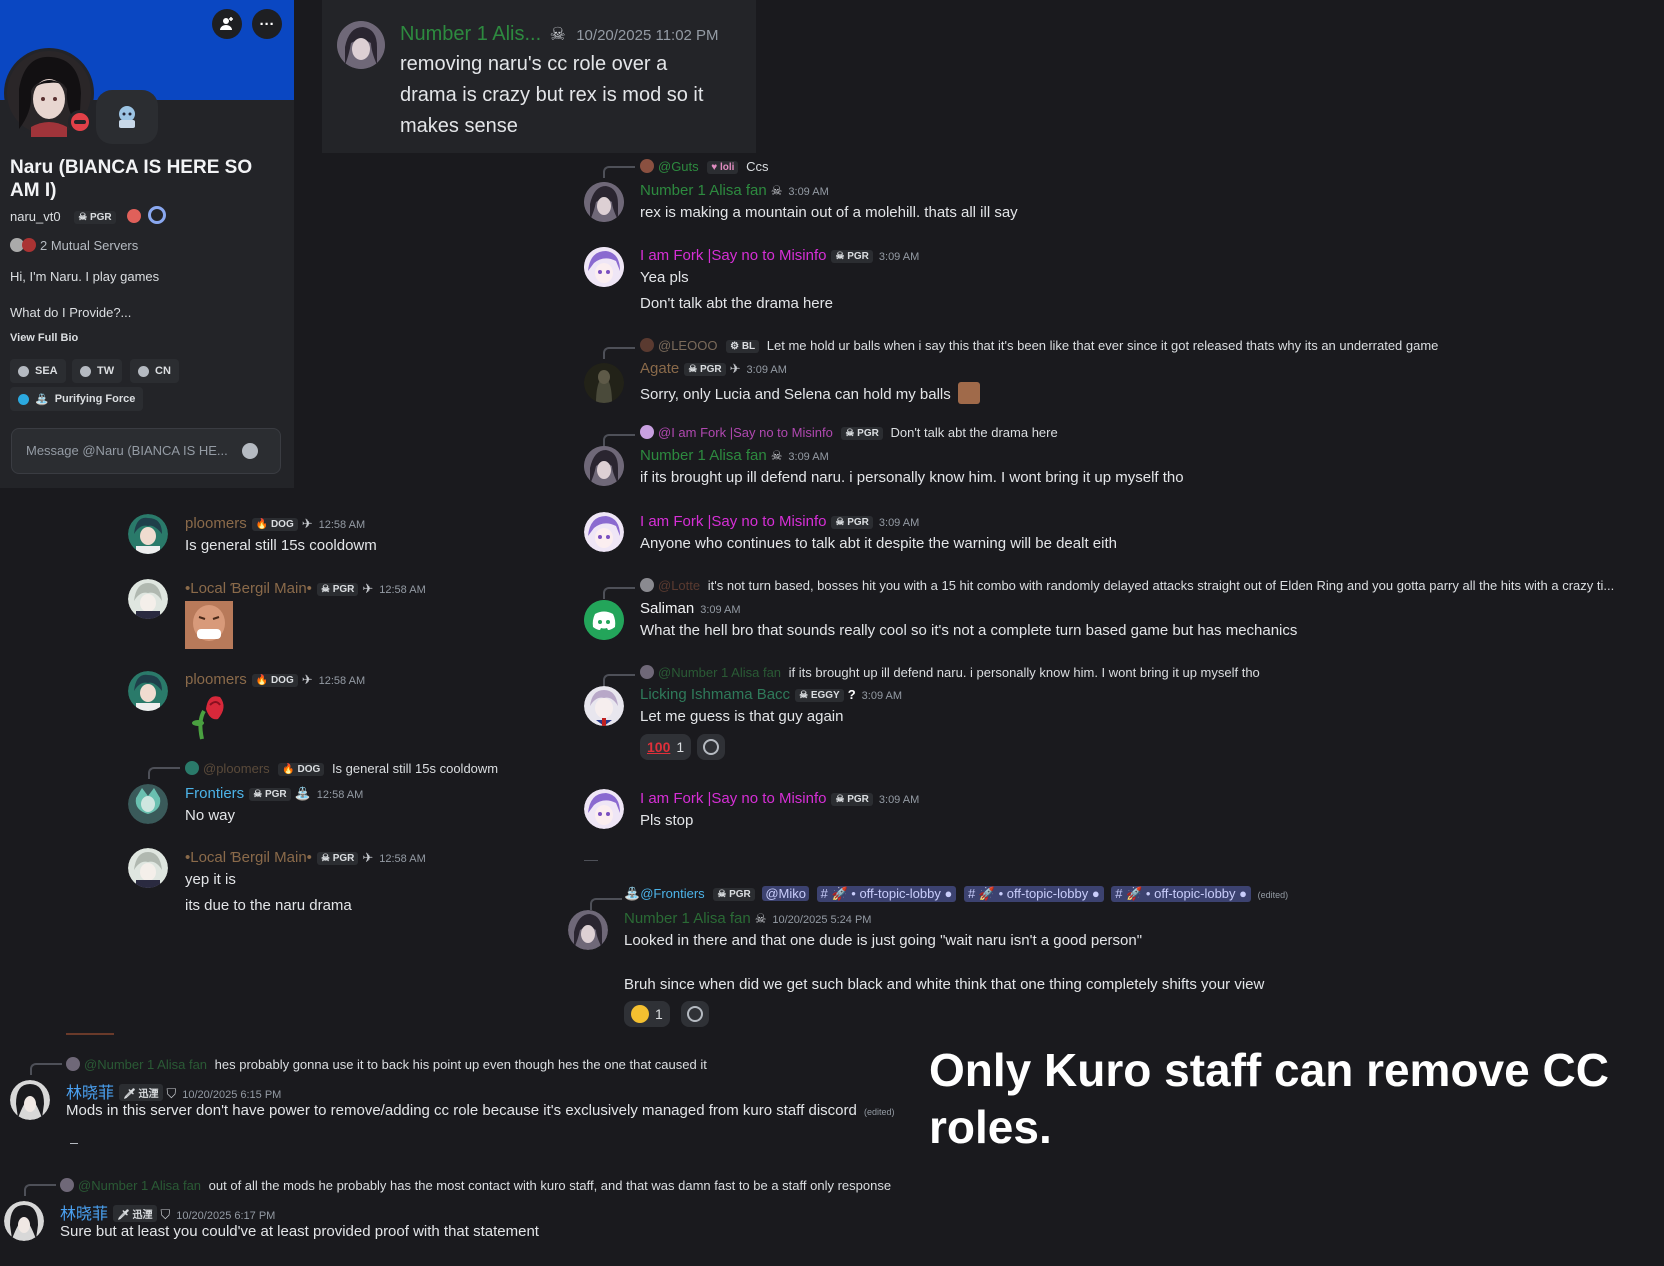  Describe the element at coordinates (659, 747) in the screenshot. I see `hundred-emoji-icon: 100` at that location.